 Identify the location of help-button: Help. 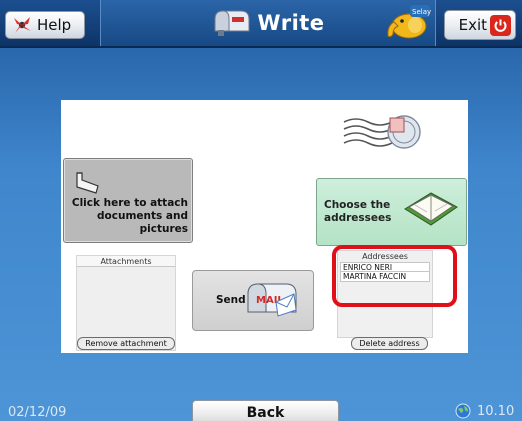
(45, 25).